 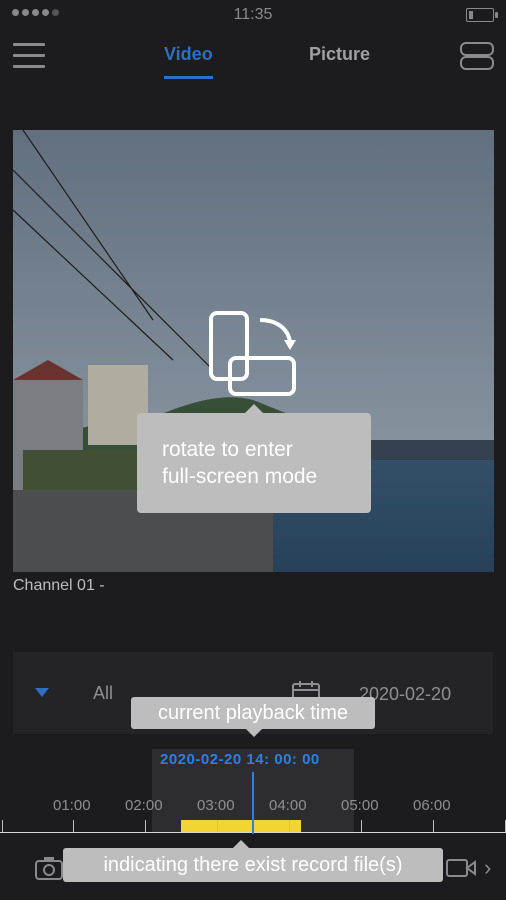 I want to click on status-bar: 11:35, so click(x=253, y=15).